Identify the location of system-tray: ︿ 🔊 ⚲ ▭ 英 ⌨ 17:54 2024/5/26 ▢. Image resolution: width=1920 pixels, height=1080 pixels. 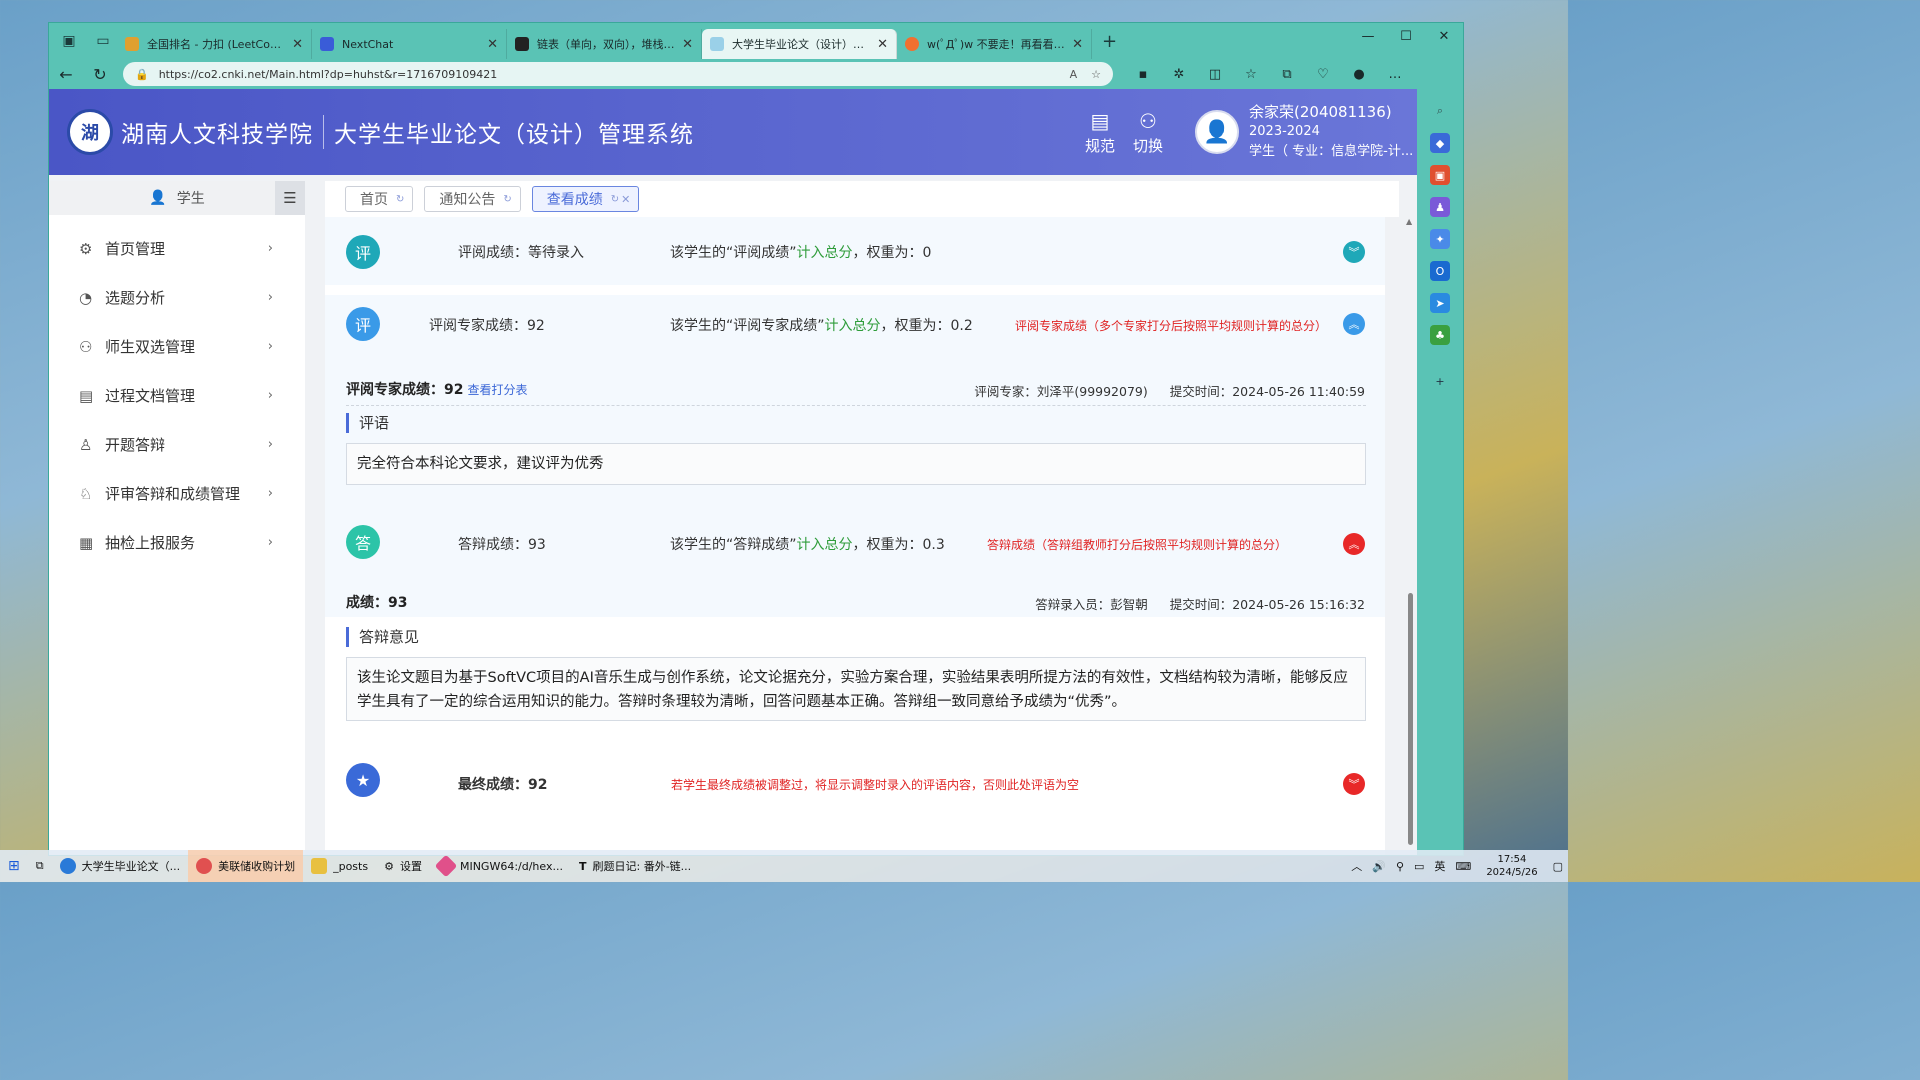
(1457, 866).